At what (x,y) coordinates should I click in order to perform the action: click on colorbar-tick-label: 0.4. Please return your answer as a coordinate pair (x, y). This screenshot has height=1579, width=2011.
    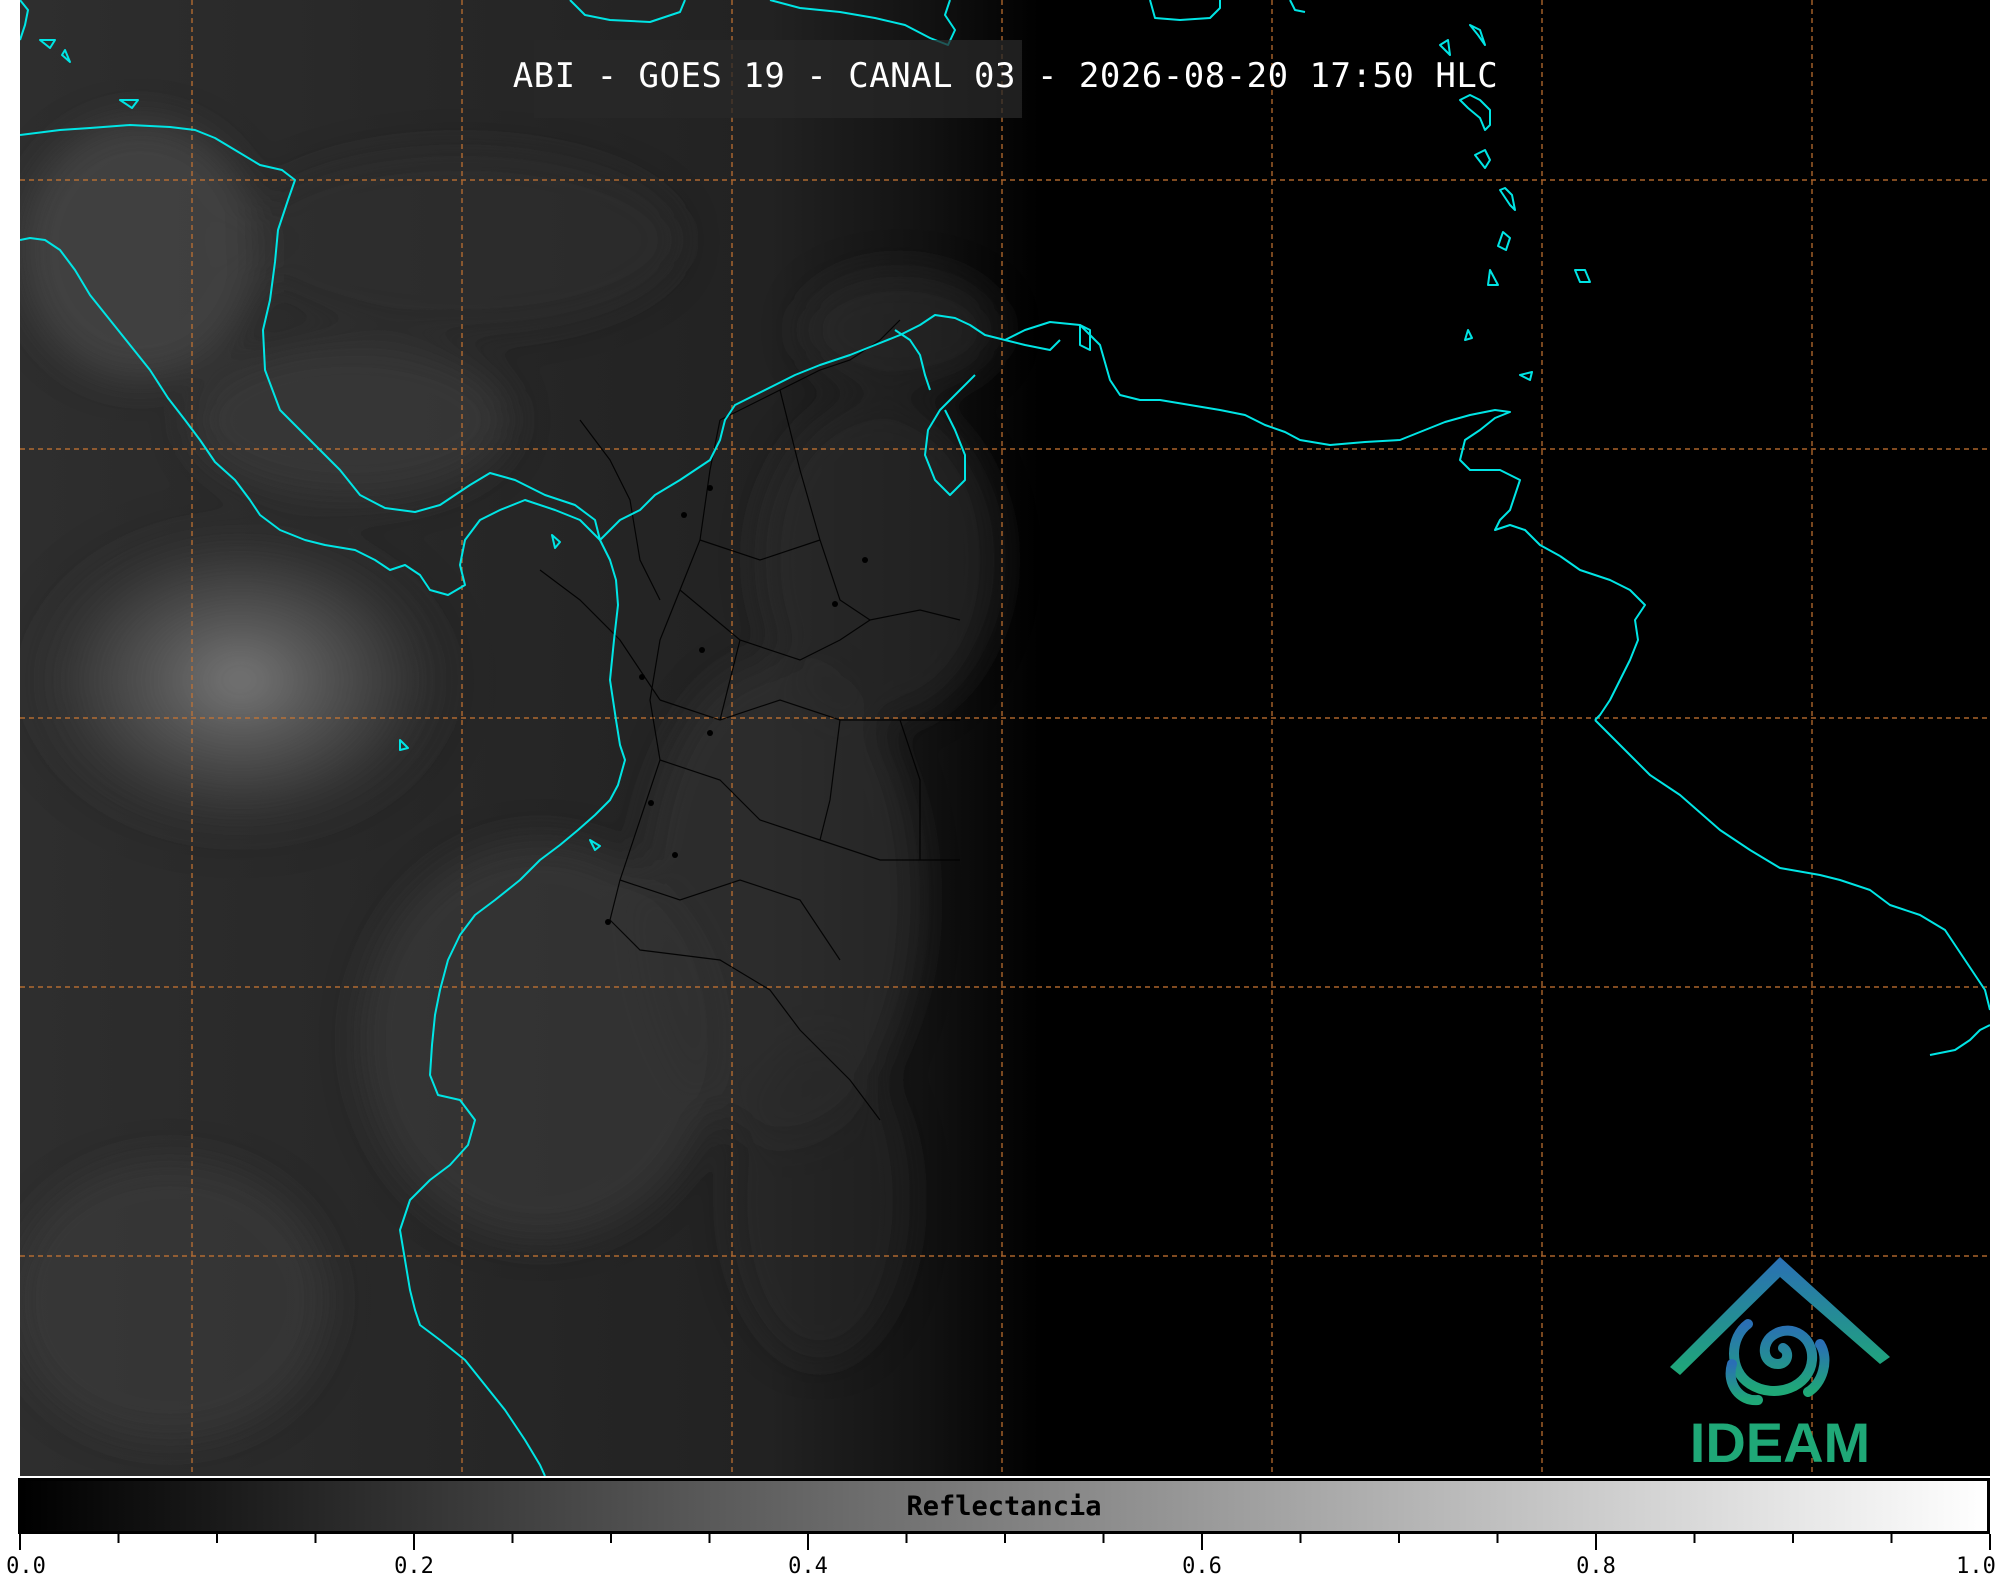
    Looking at the image, I should click on (808, 1566).